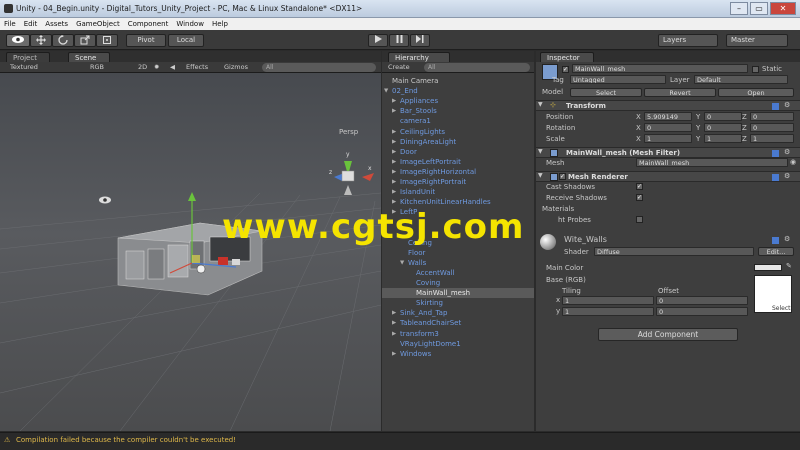 The width and height of the screenshot is (800, 450). Describe the element at coordinates (688, 40) in the screenshot. I see `layers-dropdown: Layers` at that location.